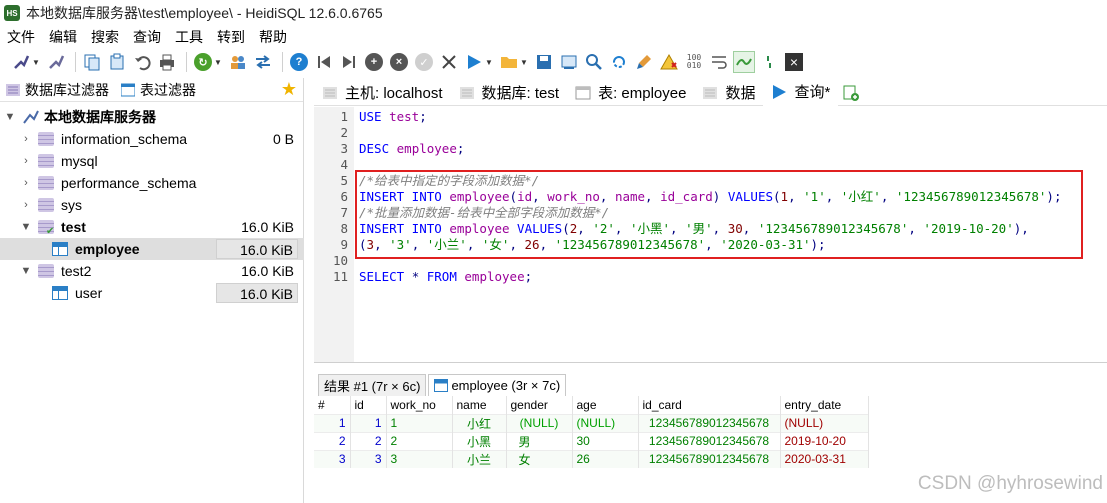  I want to click on paste-icon, so click(117, 62).